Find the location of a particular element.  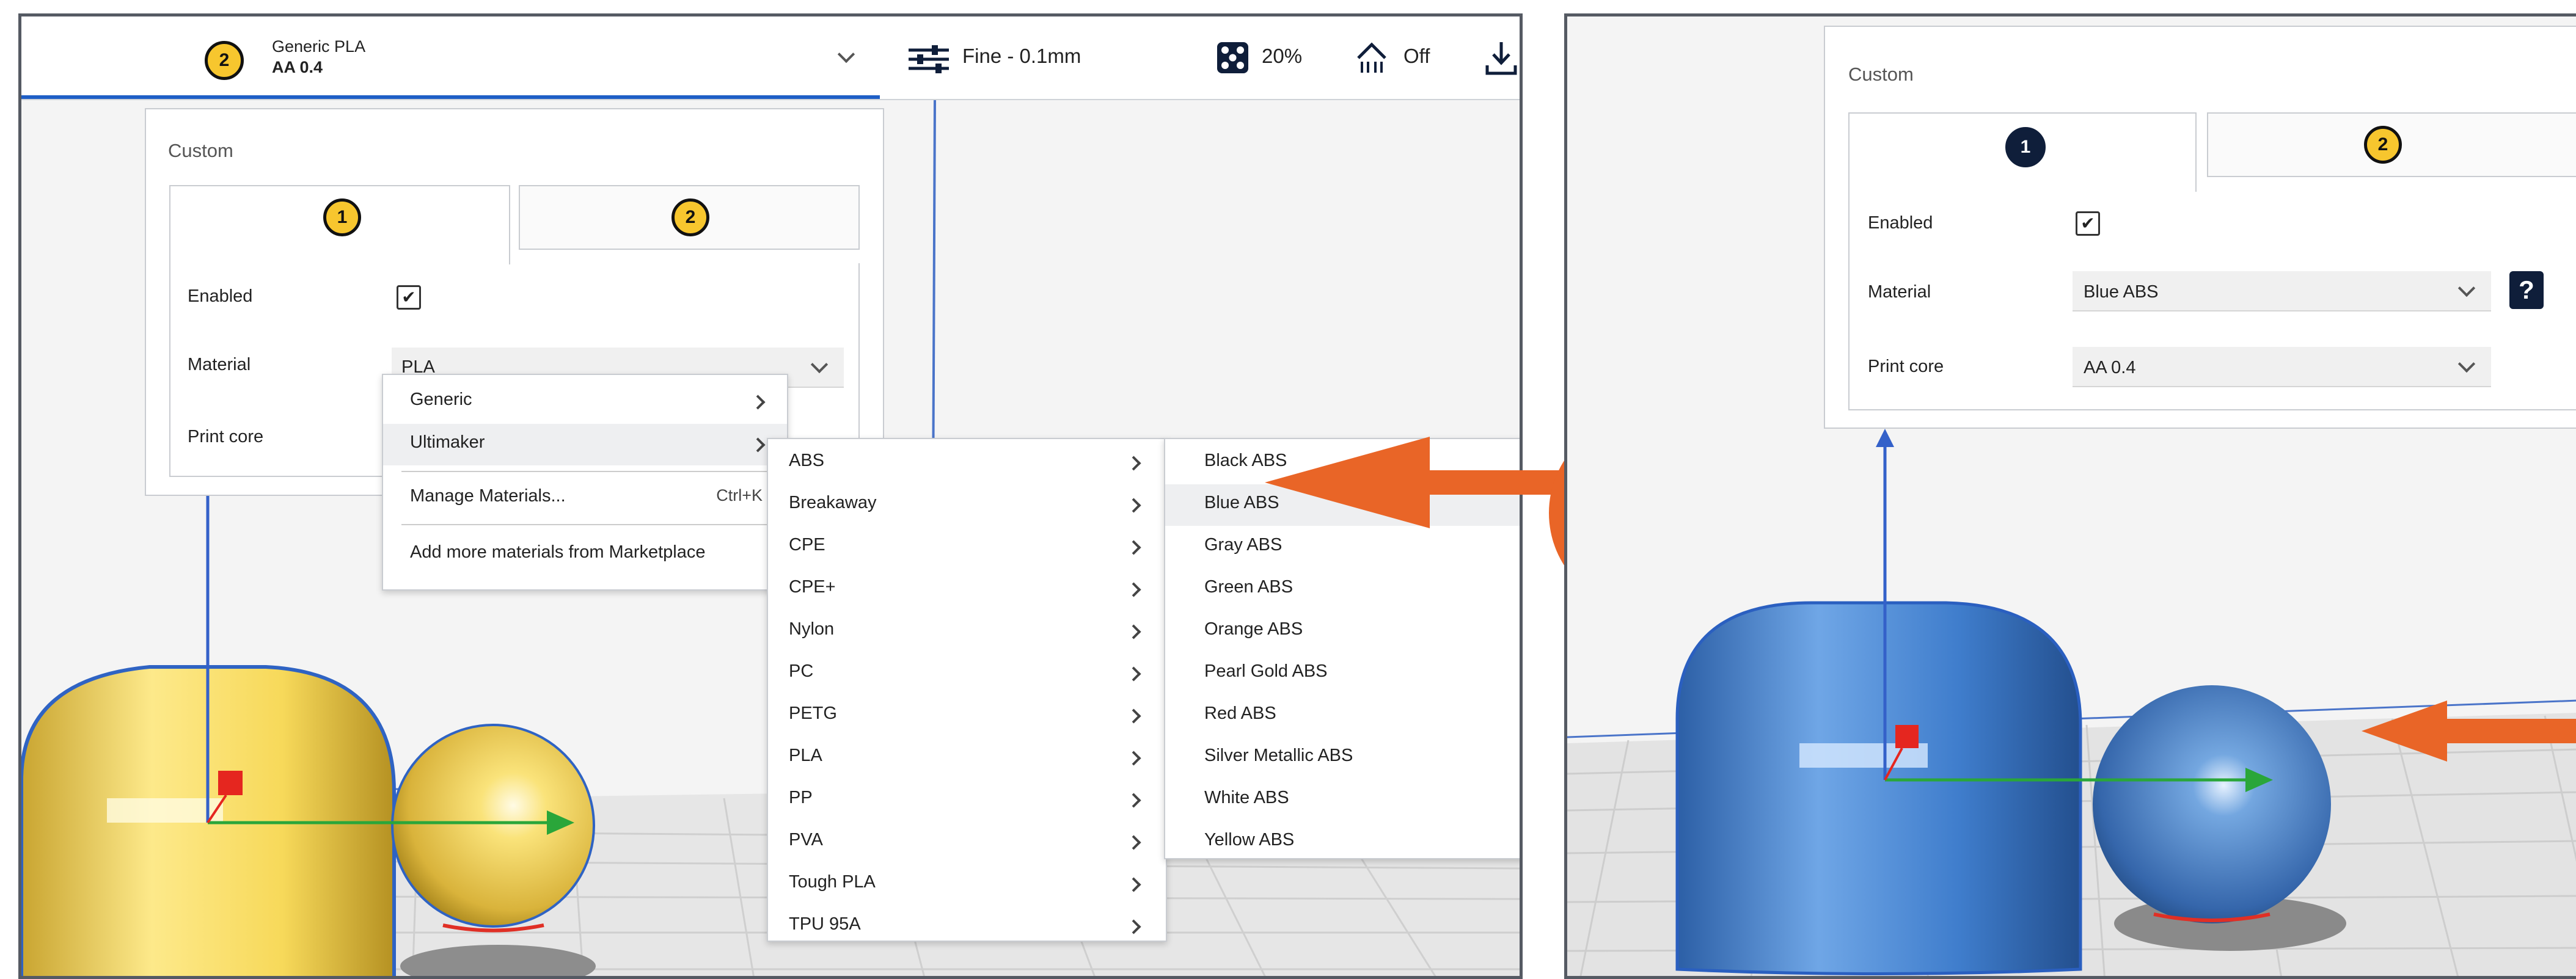

download-icon is located at coordinates (1501, 58).